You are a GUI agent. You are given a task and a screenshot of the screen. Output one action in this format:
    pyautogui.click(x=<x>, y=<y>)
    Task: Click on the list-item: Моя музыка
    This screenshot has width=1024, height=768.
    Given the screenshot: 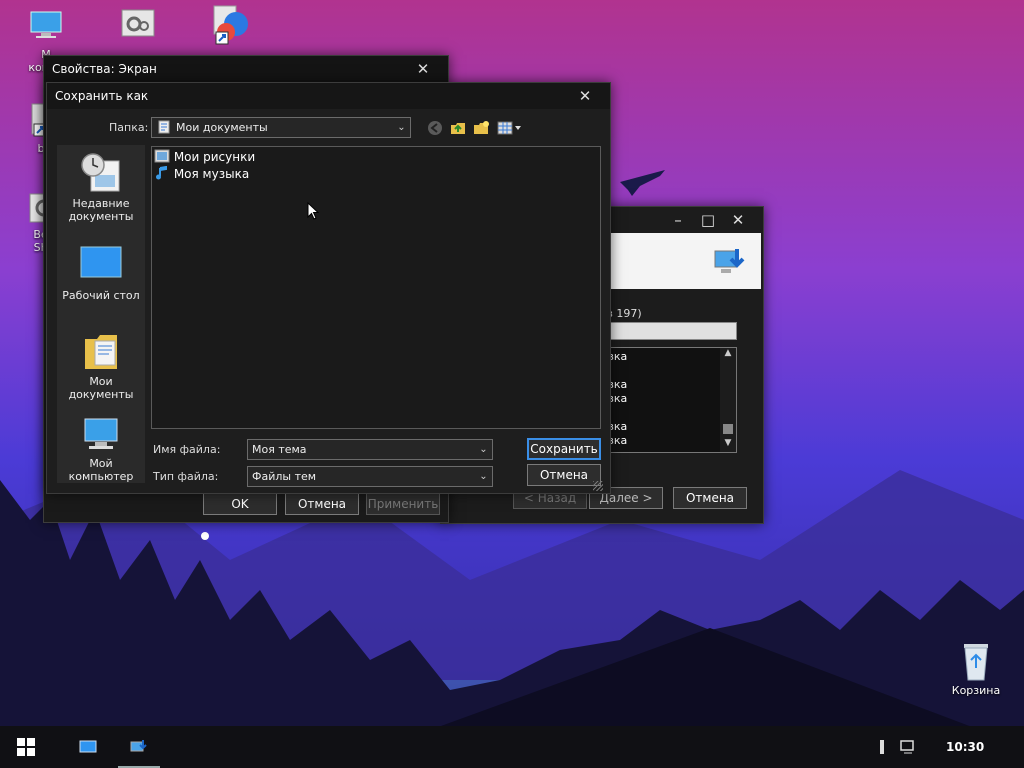 What is the action you would take?
    pyautogui.click(x=202, y=173)
    